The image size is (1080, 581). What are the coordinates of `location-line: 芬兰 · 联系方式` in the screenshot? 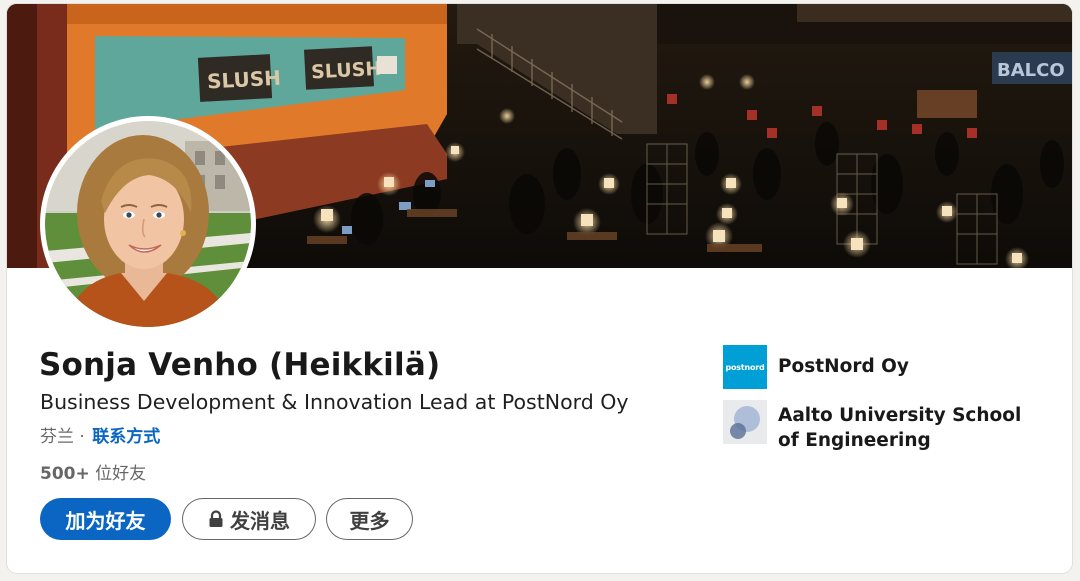 It's located at (100, 434).